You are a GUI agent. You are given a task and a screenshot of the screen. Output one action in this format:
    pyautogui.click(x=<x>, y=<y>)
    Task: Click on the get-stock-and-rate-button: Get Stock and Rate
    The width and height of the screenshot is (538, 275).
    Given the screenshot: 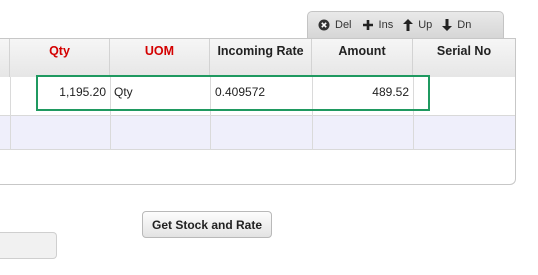 What is the action you would take?
    pyautogui.click(x=207, y=224)
    